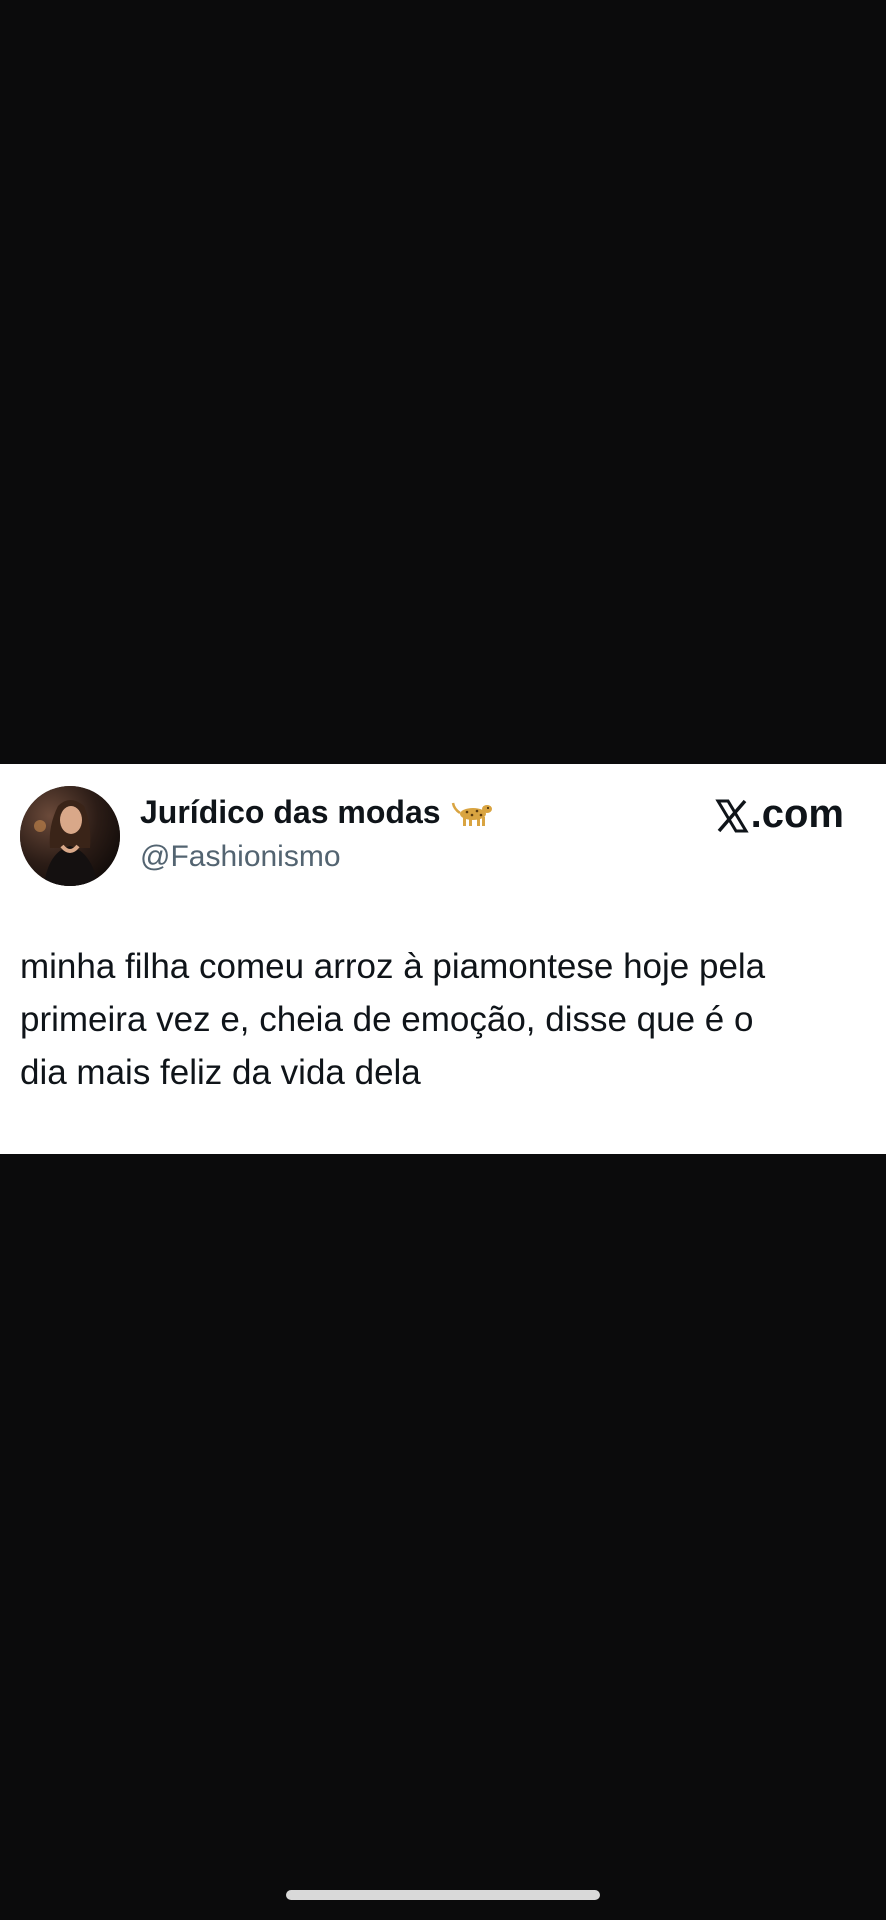  I want to click on tweet-text-line: dia mais feliz da vida dela, so click(220, 1072).